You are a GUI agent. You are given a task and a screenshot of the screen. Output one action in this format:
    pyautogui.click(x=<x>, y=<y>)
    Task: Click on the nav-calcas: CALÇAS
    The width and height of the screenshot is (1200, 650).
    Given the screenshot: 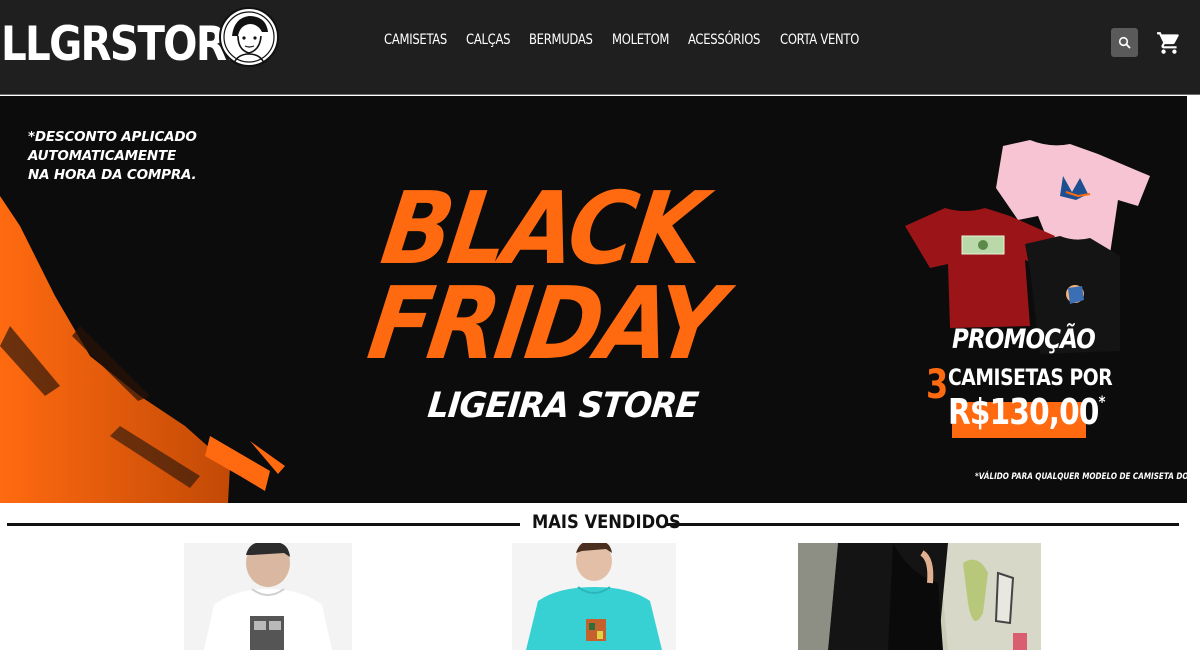 What is the action you would take?
    pyautogui.click(x=488, y=40)
    